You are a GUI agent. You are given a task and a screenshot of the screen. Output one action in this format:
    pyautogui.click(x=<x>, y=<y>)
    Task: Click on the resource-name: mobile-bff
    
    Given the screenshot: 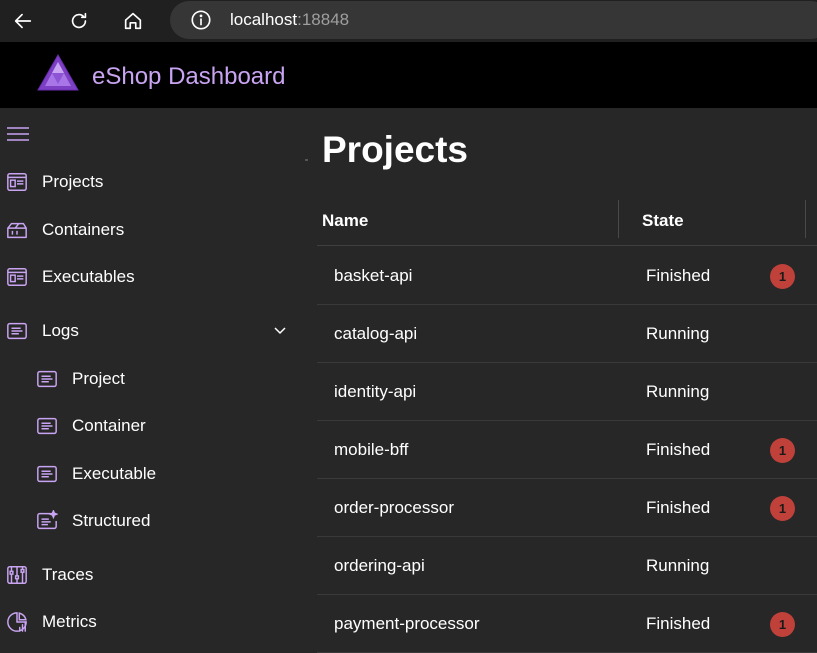 What is the action you would take?
    pyautogui.click(x=371, y=450)
    